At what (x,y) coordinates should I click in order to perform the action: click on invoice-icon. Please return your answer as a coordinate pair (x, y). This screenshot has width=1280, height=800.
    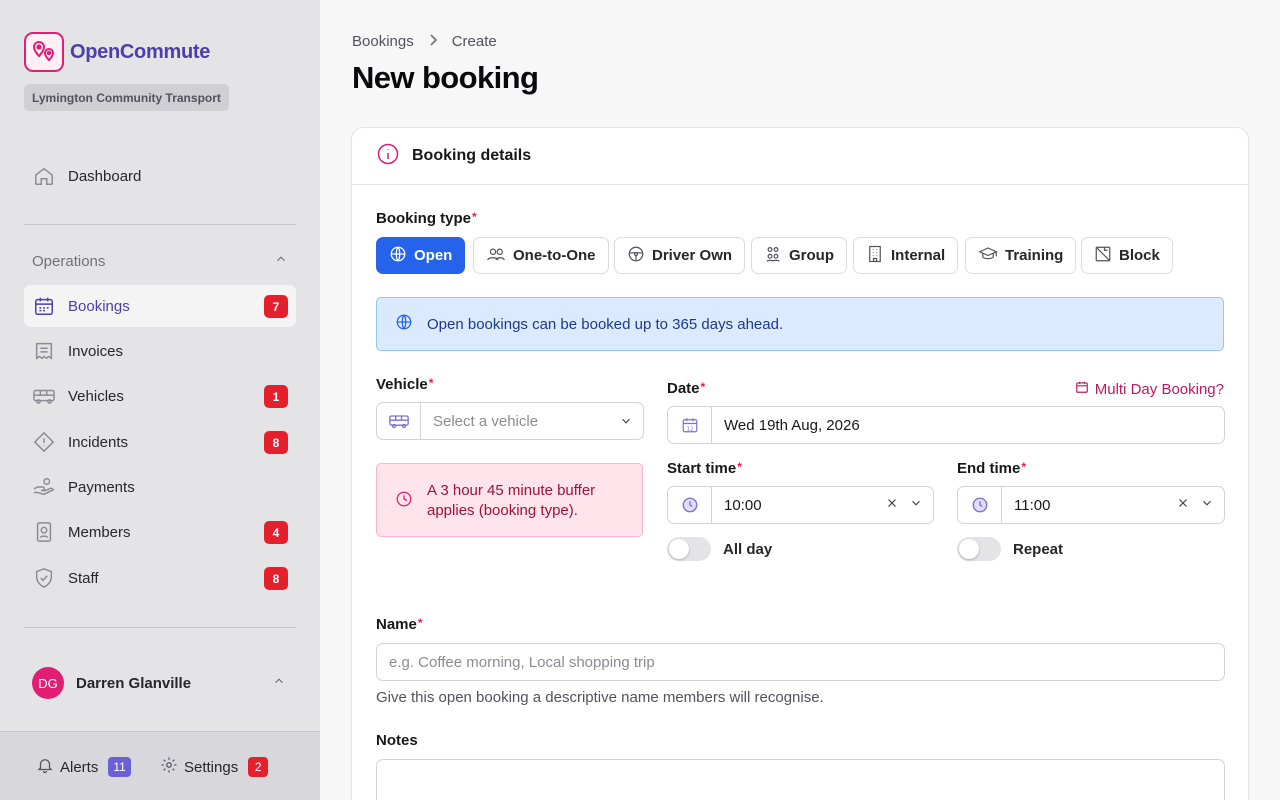
    Looking at the image, I should click on (44, 351).